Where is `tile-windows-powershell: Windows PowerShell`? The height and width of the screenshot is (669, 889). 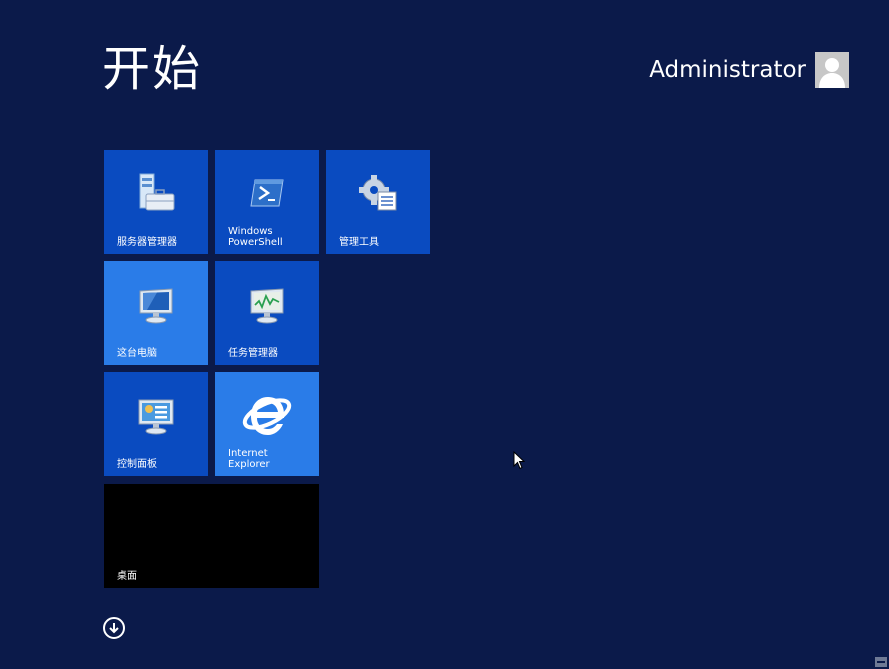 tile-windows-powershell: Windows PowerShell is located at coordinates (267, 202).